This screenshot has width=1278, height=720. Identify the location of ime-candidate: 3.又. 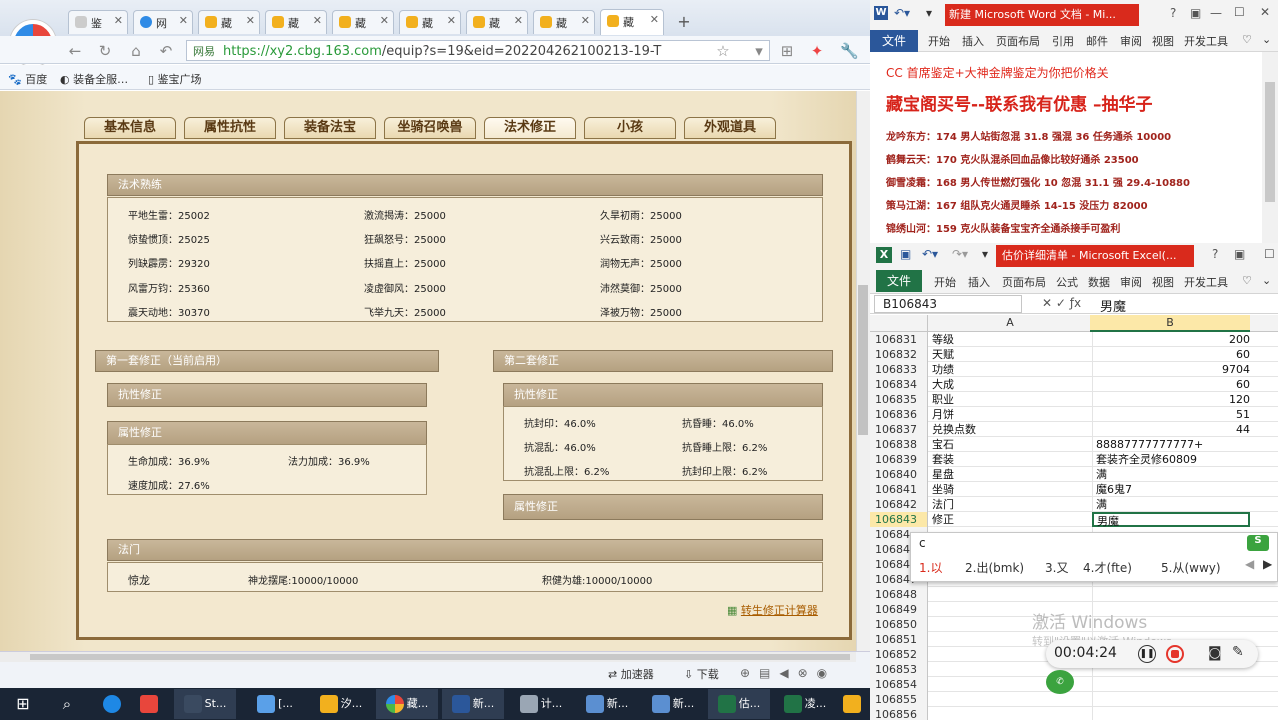
(1056, 567).